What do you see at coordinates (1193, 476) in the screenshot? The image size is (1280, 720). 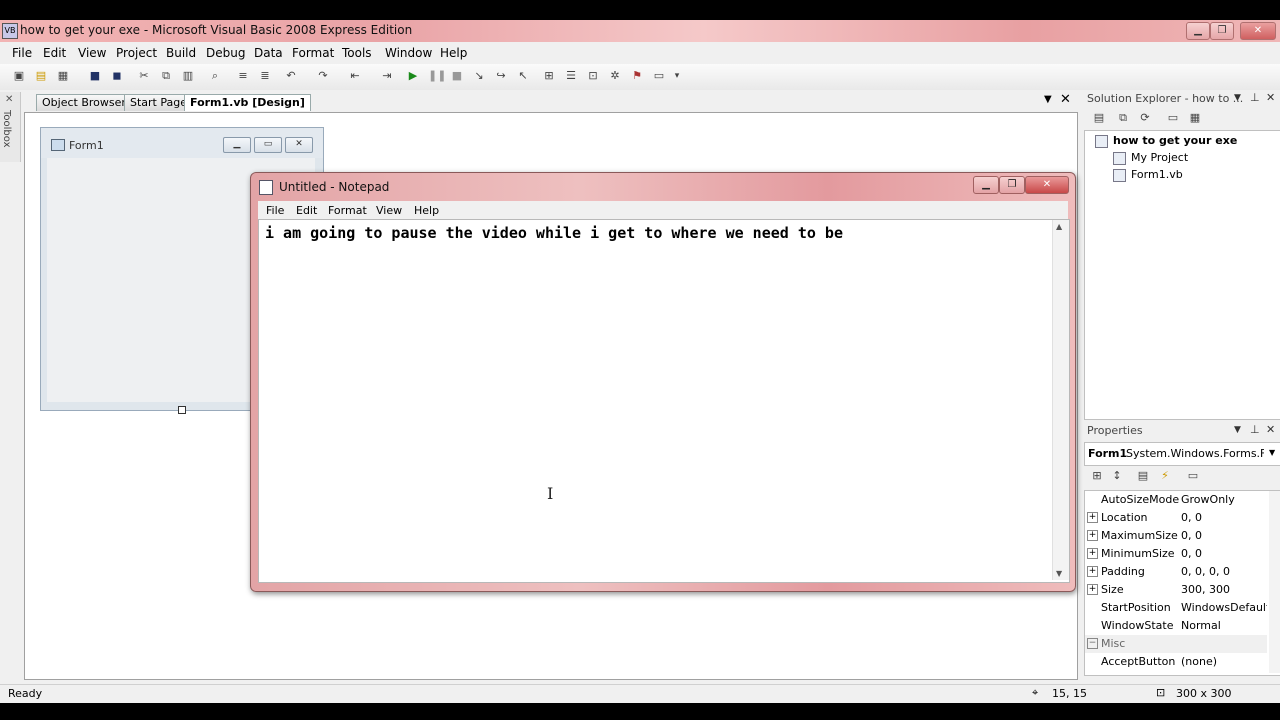 I see `property-pages-icon: ▭` at bounding box center [1193, 476].